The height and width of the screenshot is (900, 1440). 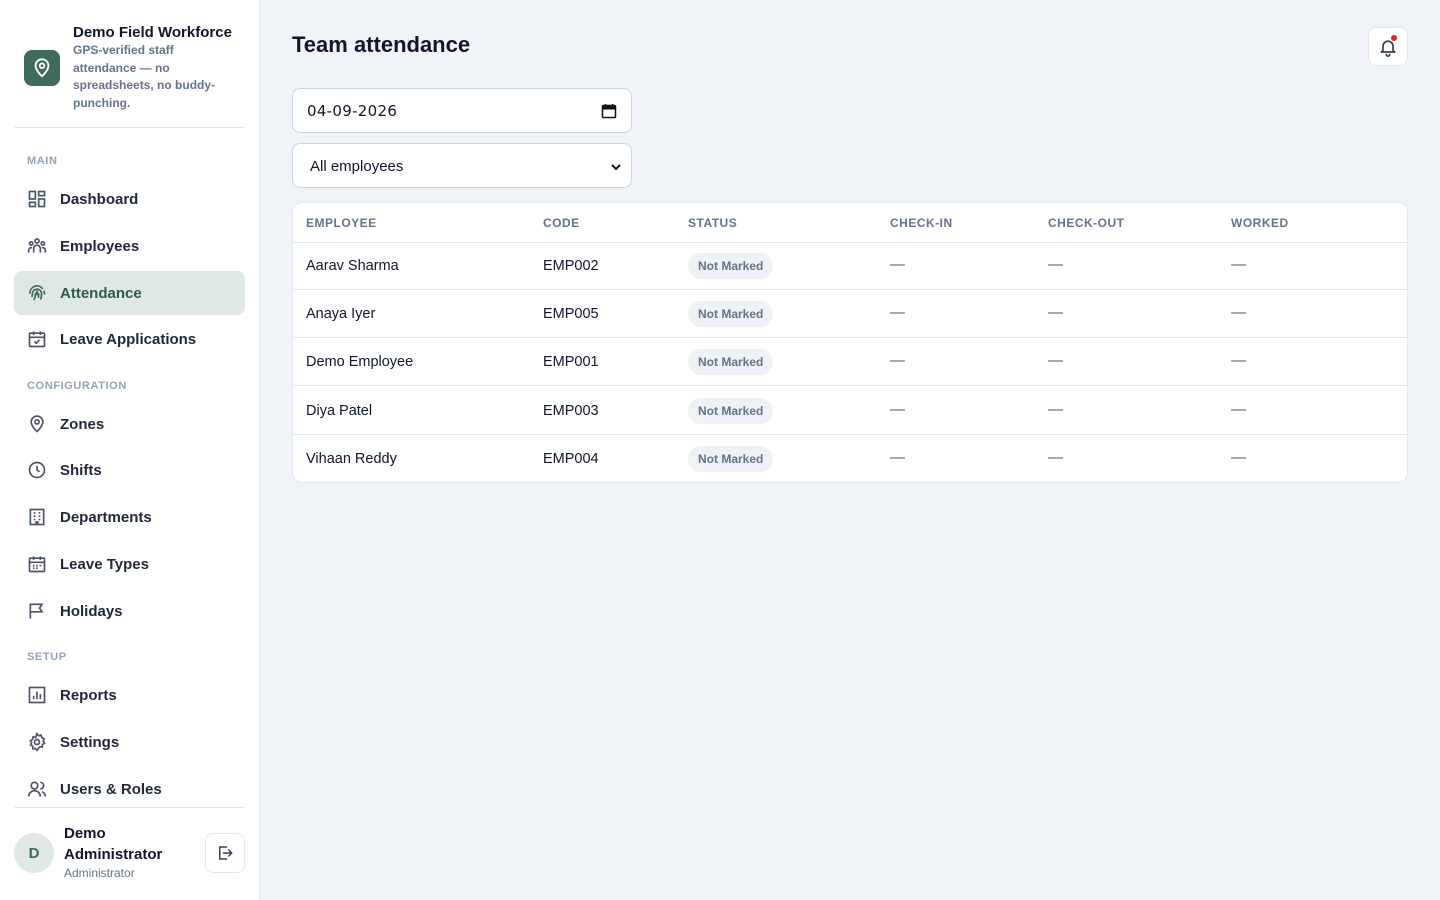 I want to click on building-icon, so click(x=37, y=517).